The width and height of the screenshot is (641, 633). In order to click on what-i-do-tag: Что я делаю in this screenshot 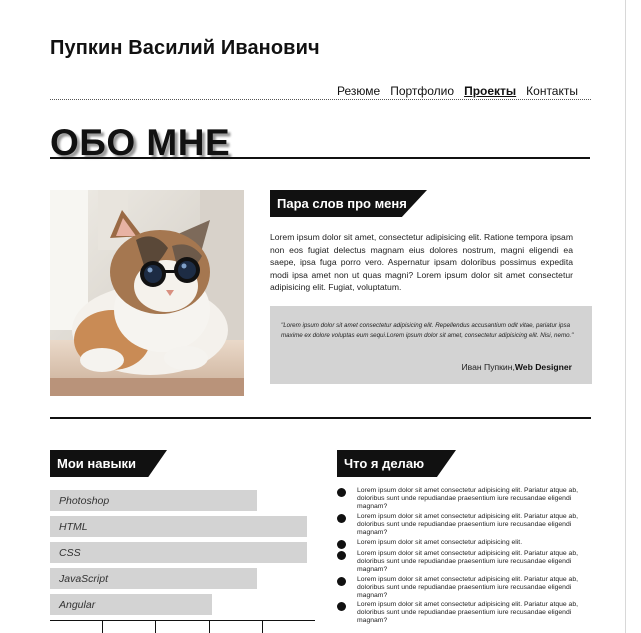, I will do `click(396, 463)`.